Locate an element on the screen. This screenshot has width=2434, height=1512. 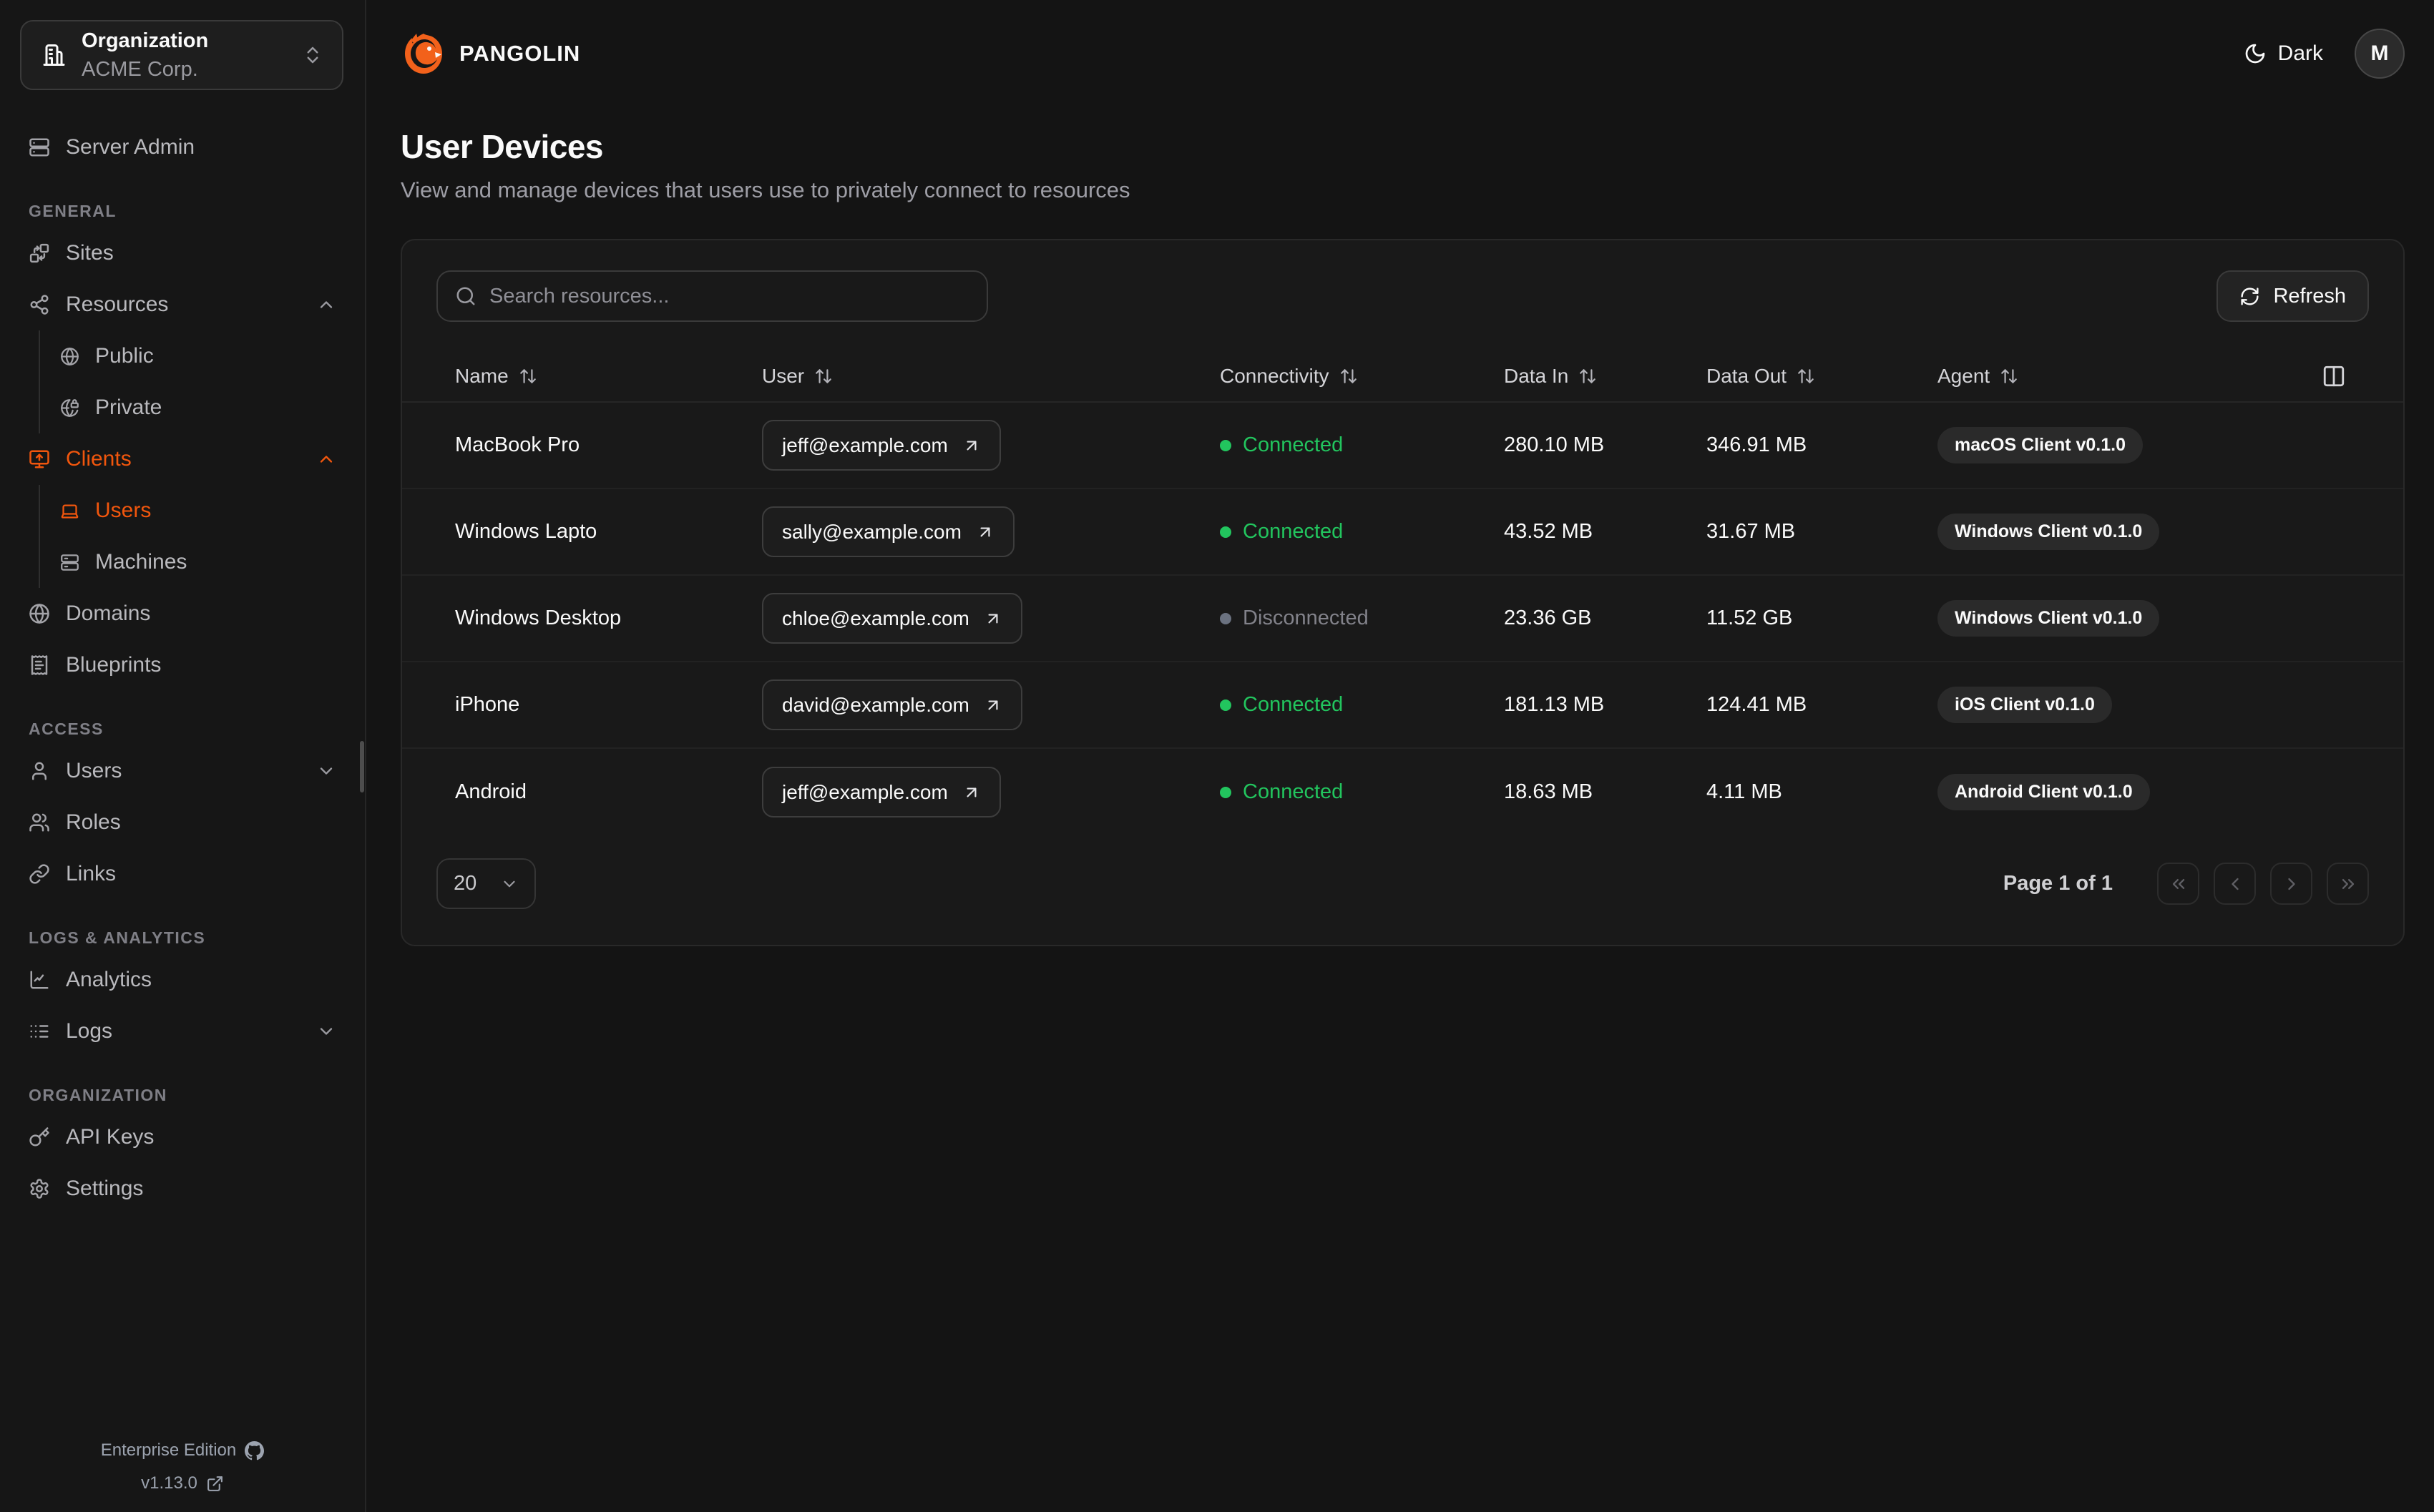
theme-toggle: Dark is located at coordinates (2283, 53).